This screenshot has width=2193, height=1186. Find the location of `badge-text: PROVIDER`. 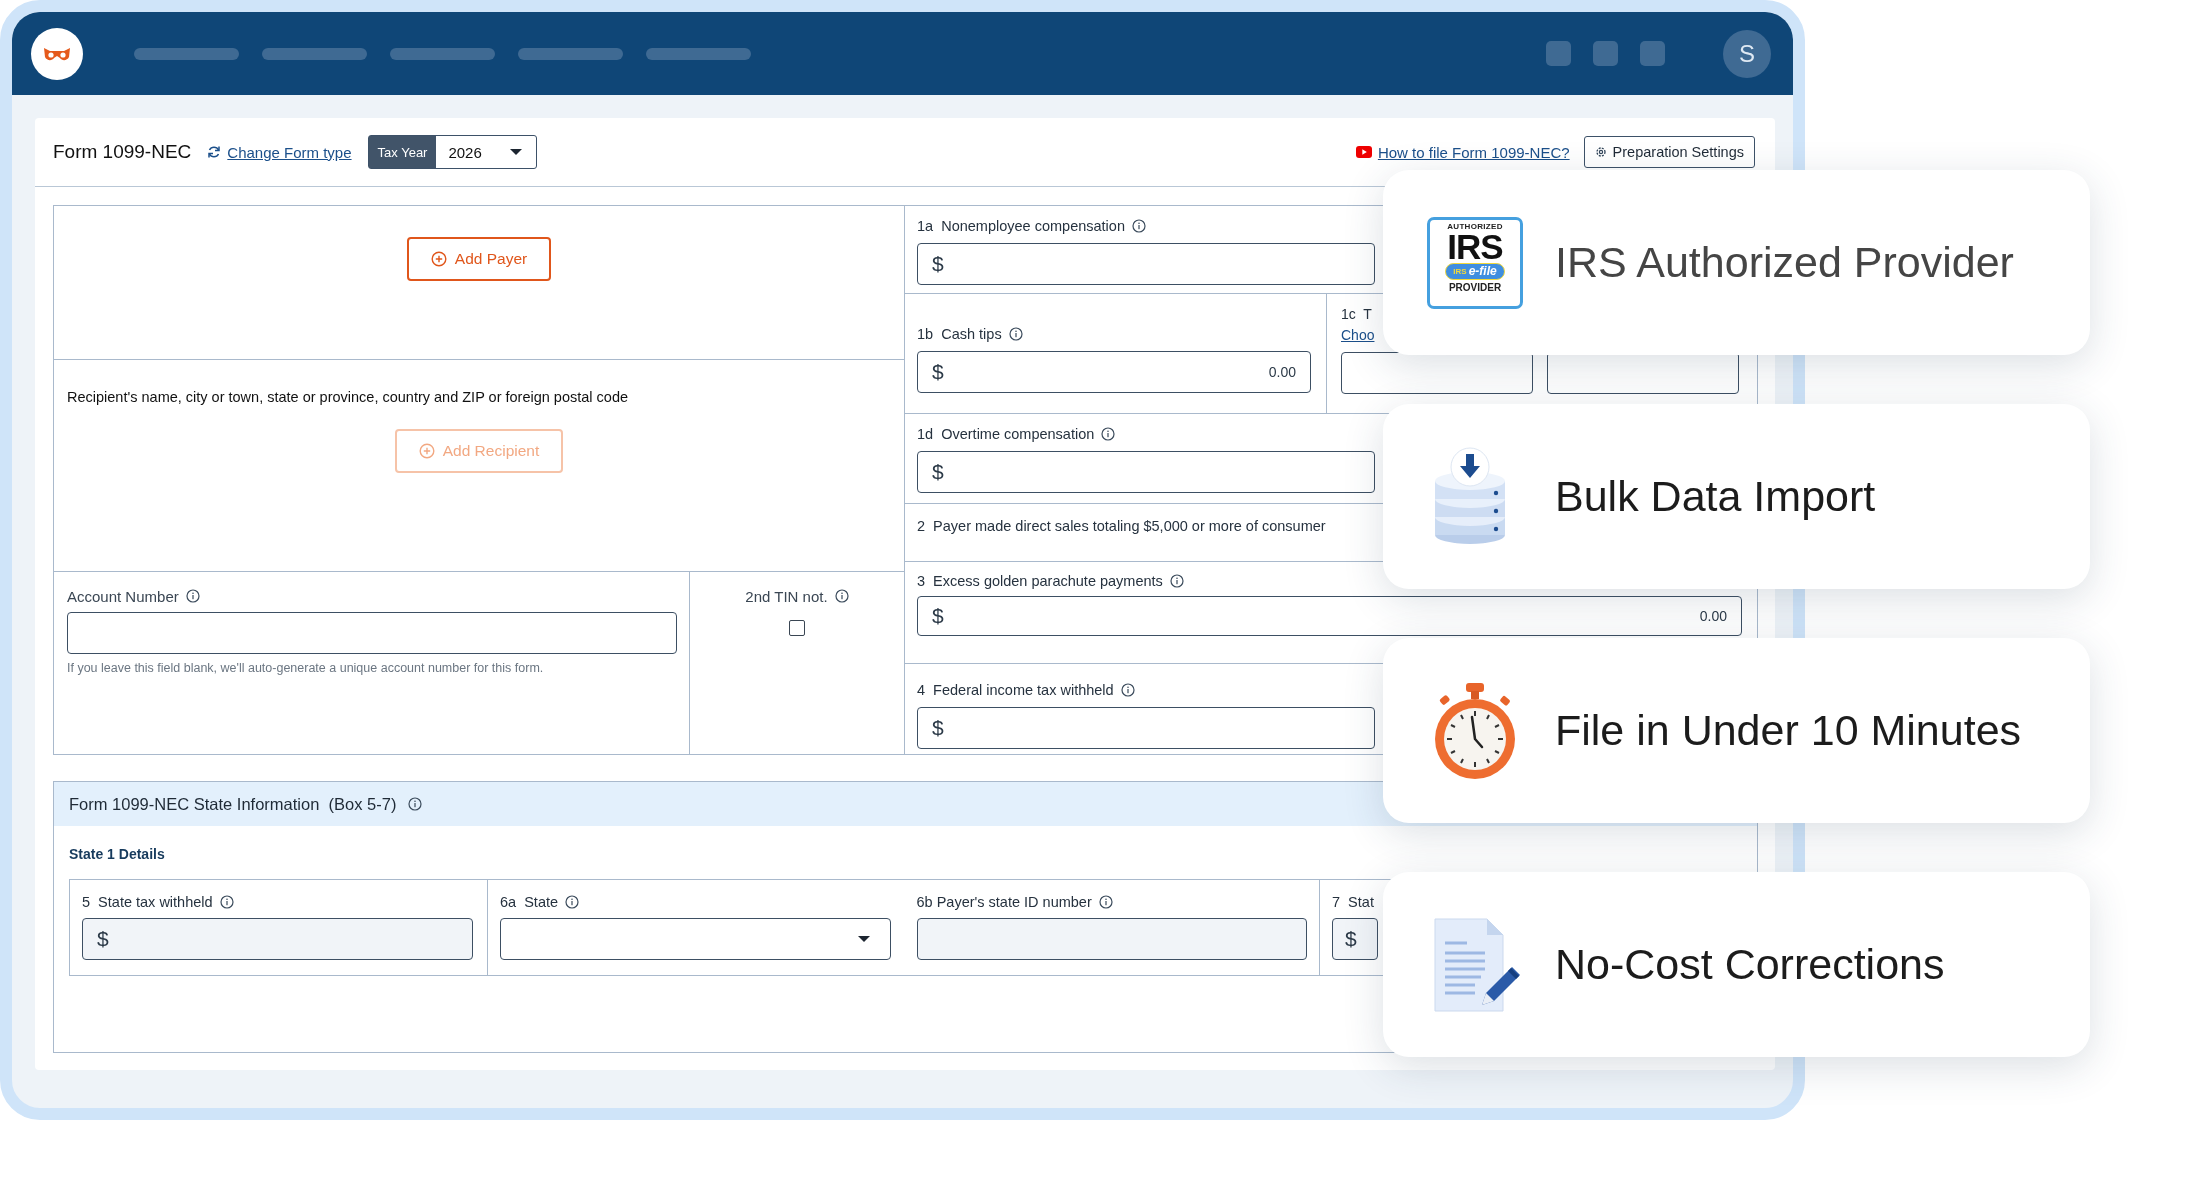

badge-text: PROVIDER is located at coordinates (1475, 287).